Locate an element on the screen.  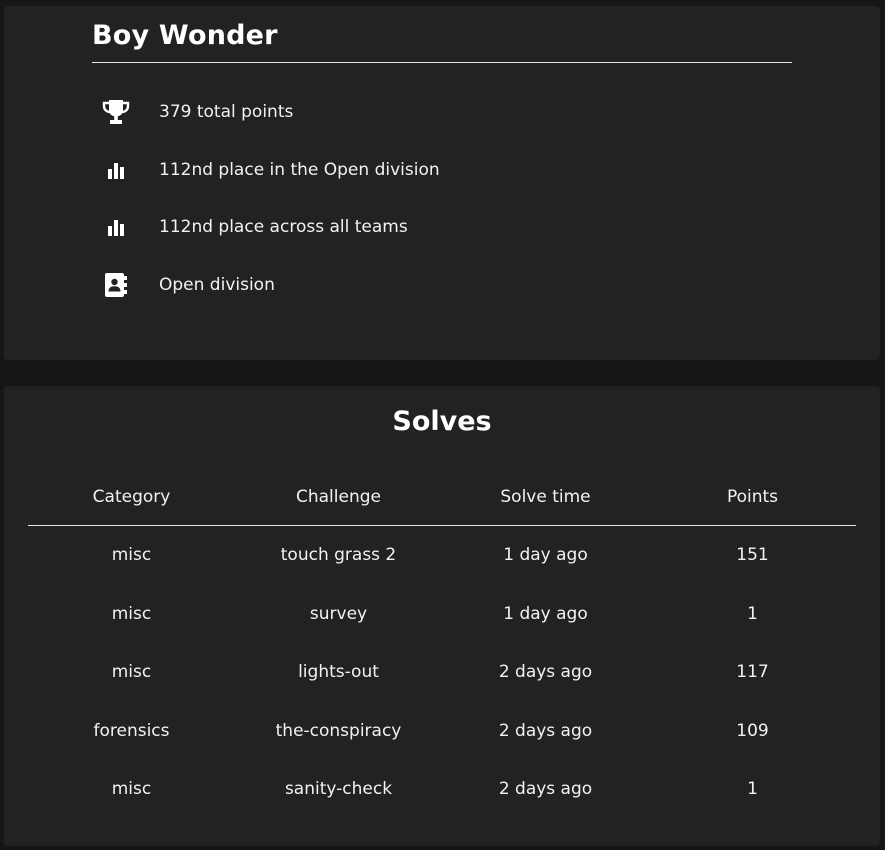
table-row: misc touch grass 2 1 day ago 151 is located at coordinates (442, 555).